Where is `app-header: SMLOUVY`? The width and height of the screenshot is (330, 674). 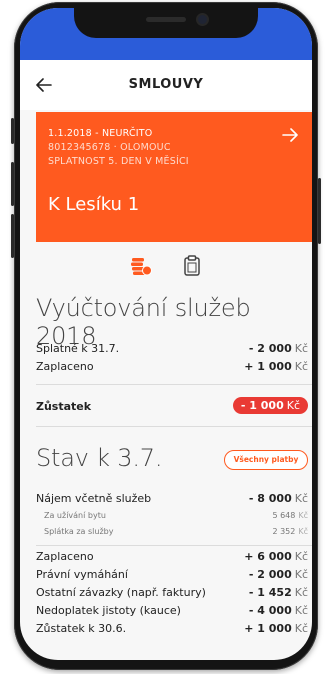 app-header: SMLOUVY is located at coordinates (166, 85).